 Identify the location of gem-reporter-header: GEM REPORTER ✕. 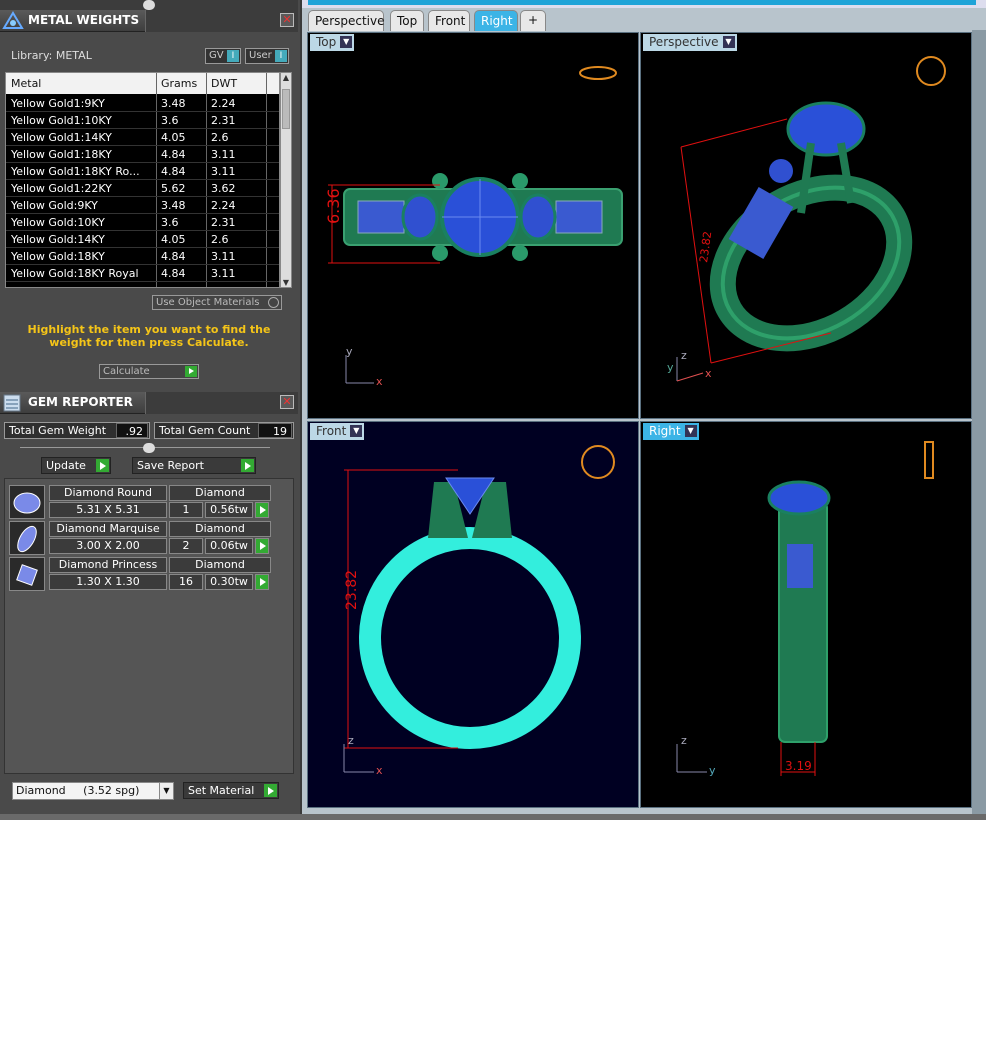
(149, 403).